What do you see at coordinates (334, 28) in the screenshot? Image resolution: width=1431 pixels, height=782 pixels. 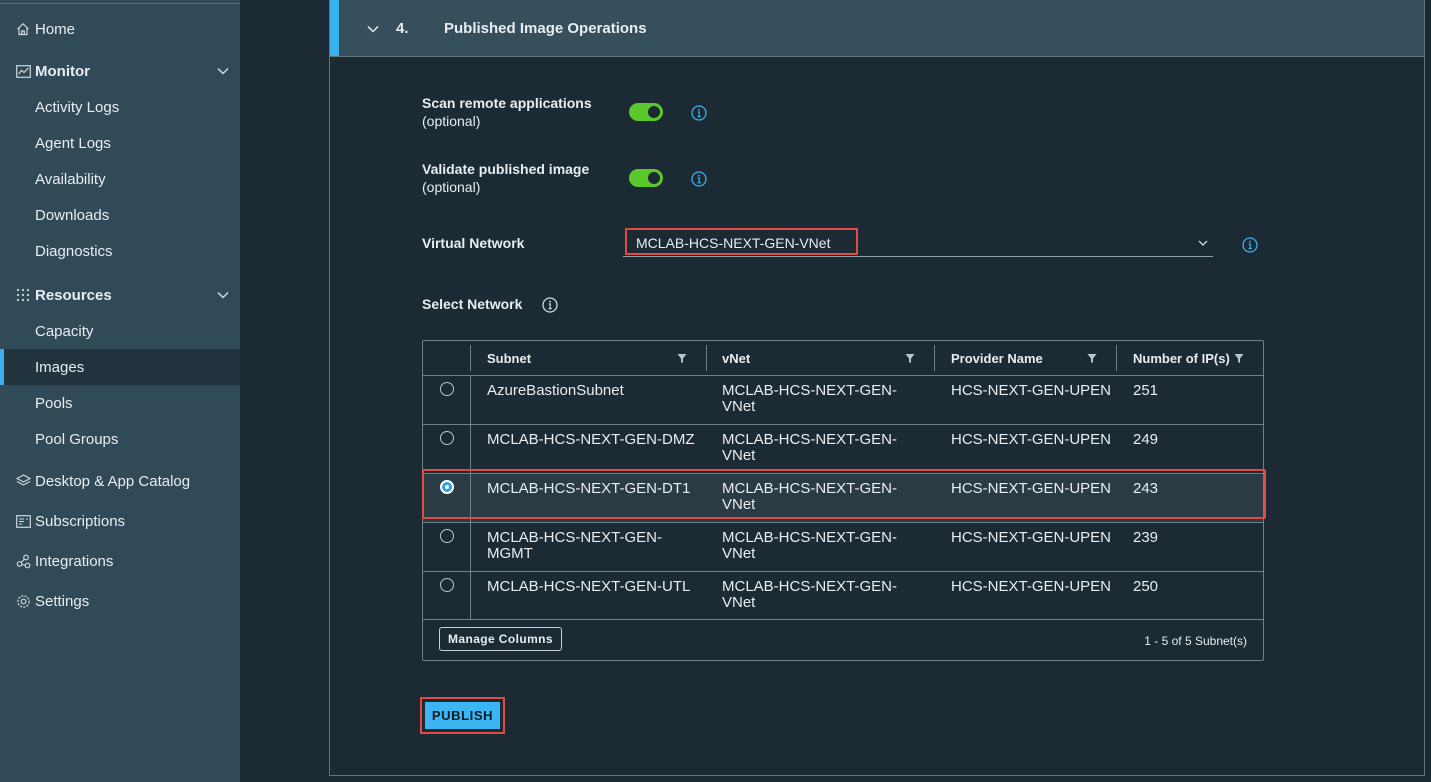 I see `section-accent-bar` at bounding box center [334, 28].